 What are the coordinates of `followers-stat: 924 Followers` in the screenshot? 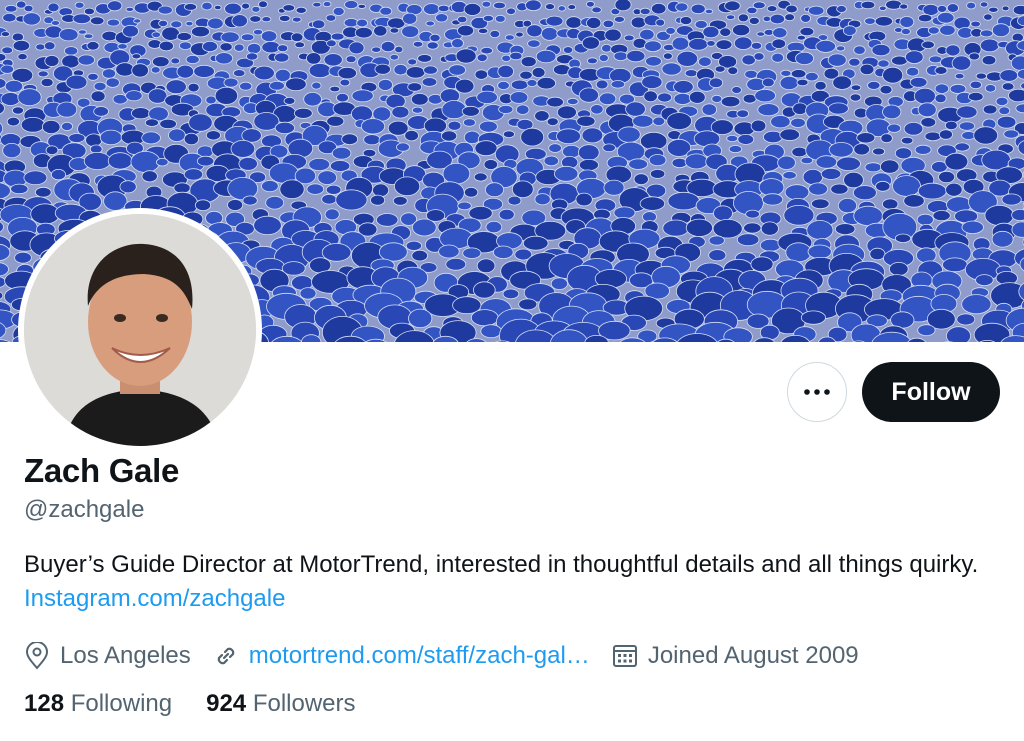 It's located at (280, 704).